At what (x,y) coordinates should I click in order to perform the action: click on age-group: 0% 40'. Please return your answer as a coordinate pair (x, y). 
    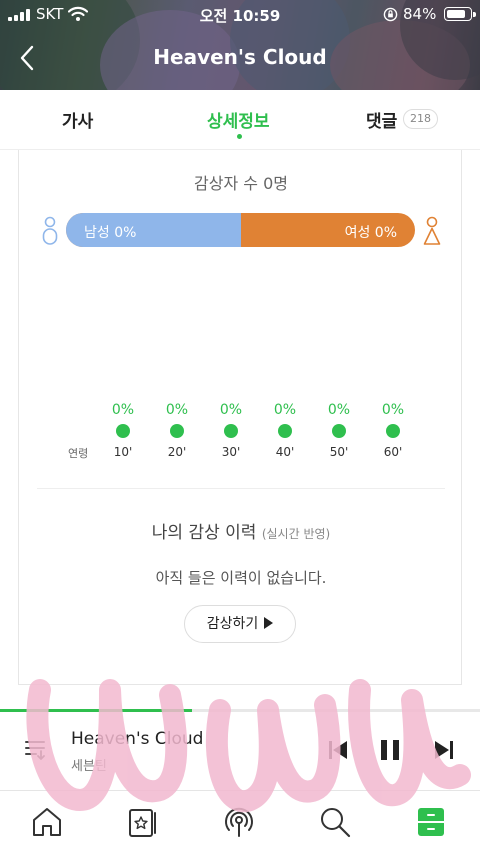
    Looking at the image, I should click on (285, 430).